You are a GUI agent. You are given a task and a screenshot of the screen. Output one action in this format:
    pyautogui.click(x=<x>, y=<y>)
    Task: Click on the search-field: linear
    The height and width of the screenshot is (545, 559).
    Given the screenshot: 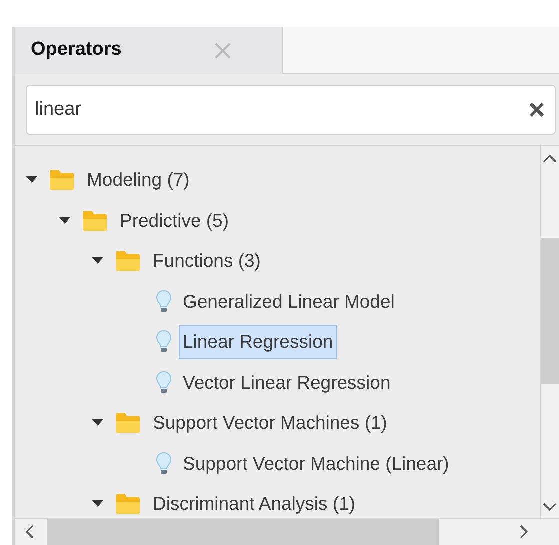 What is the action you would take?
    pyautogui.click(x=291, y=110)
    